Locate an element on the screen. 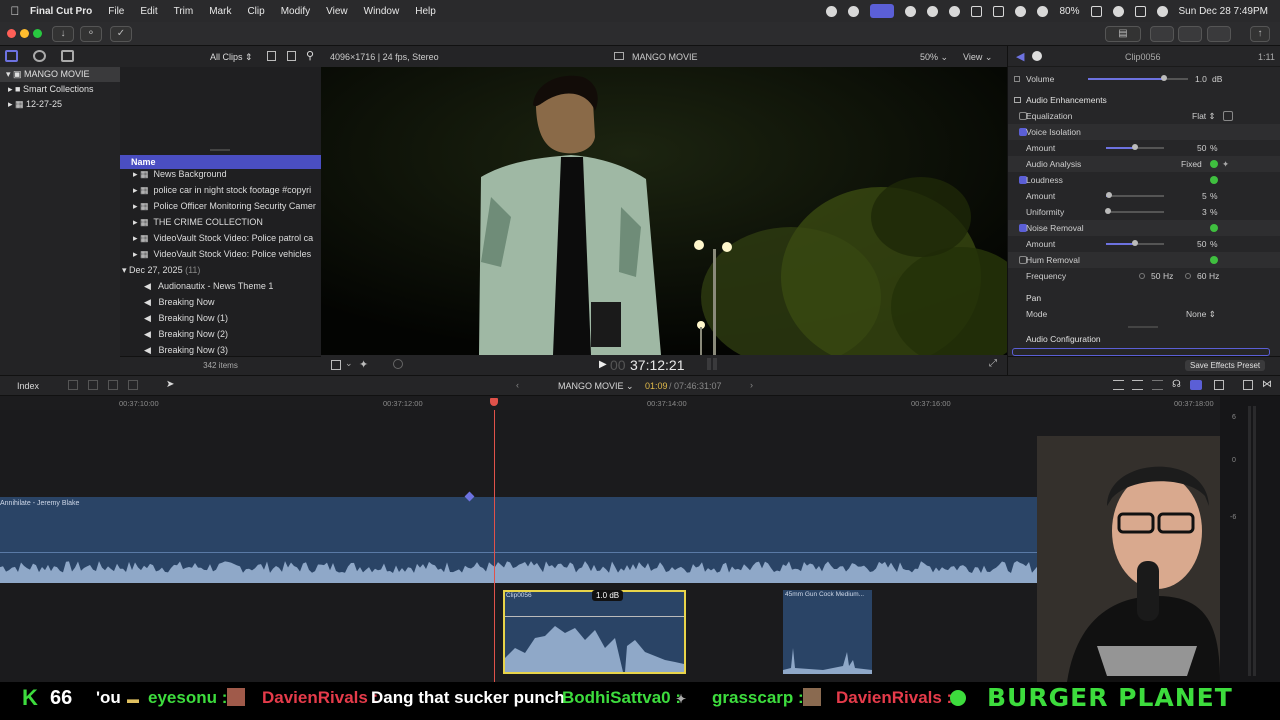  volume-value: 1.0 is located at coordinates (1201, 79).